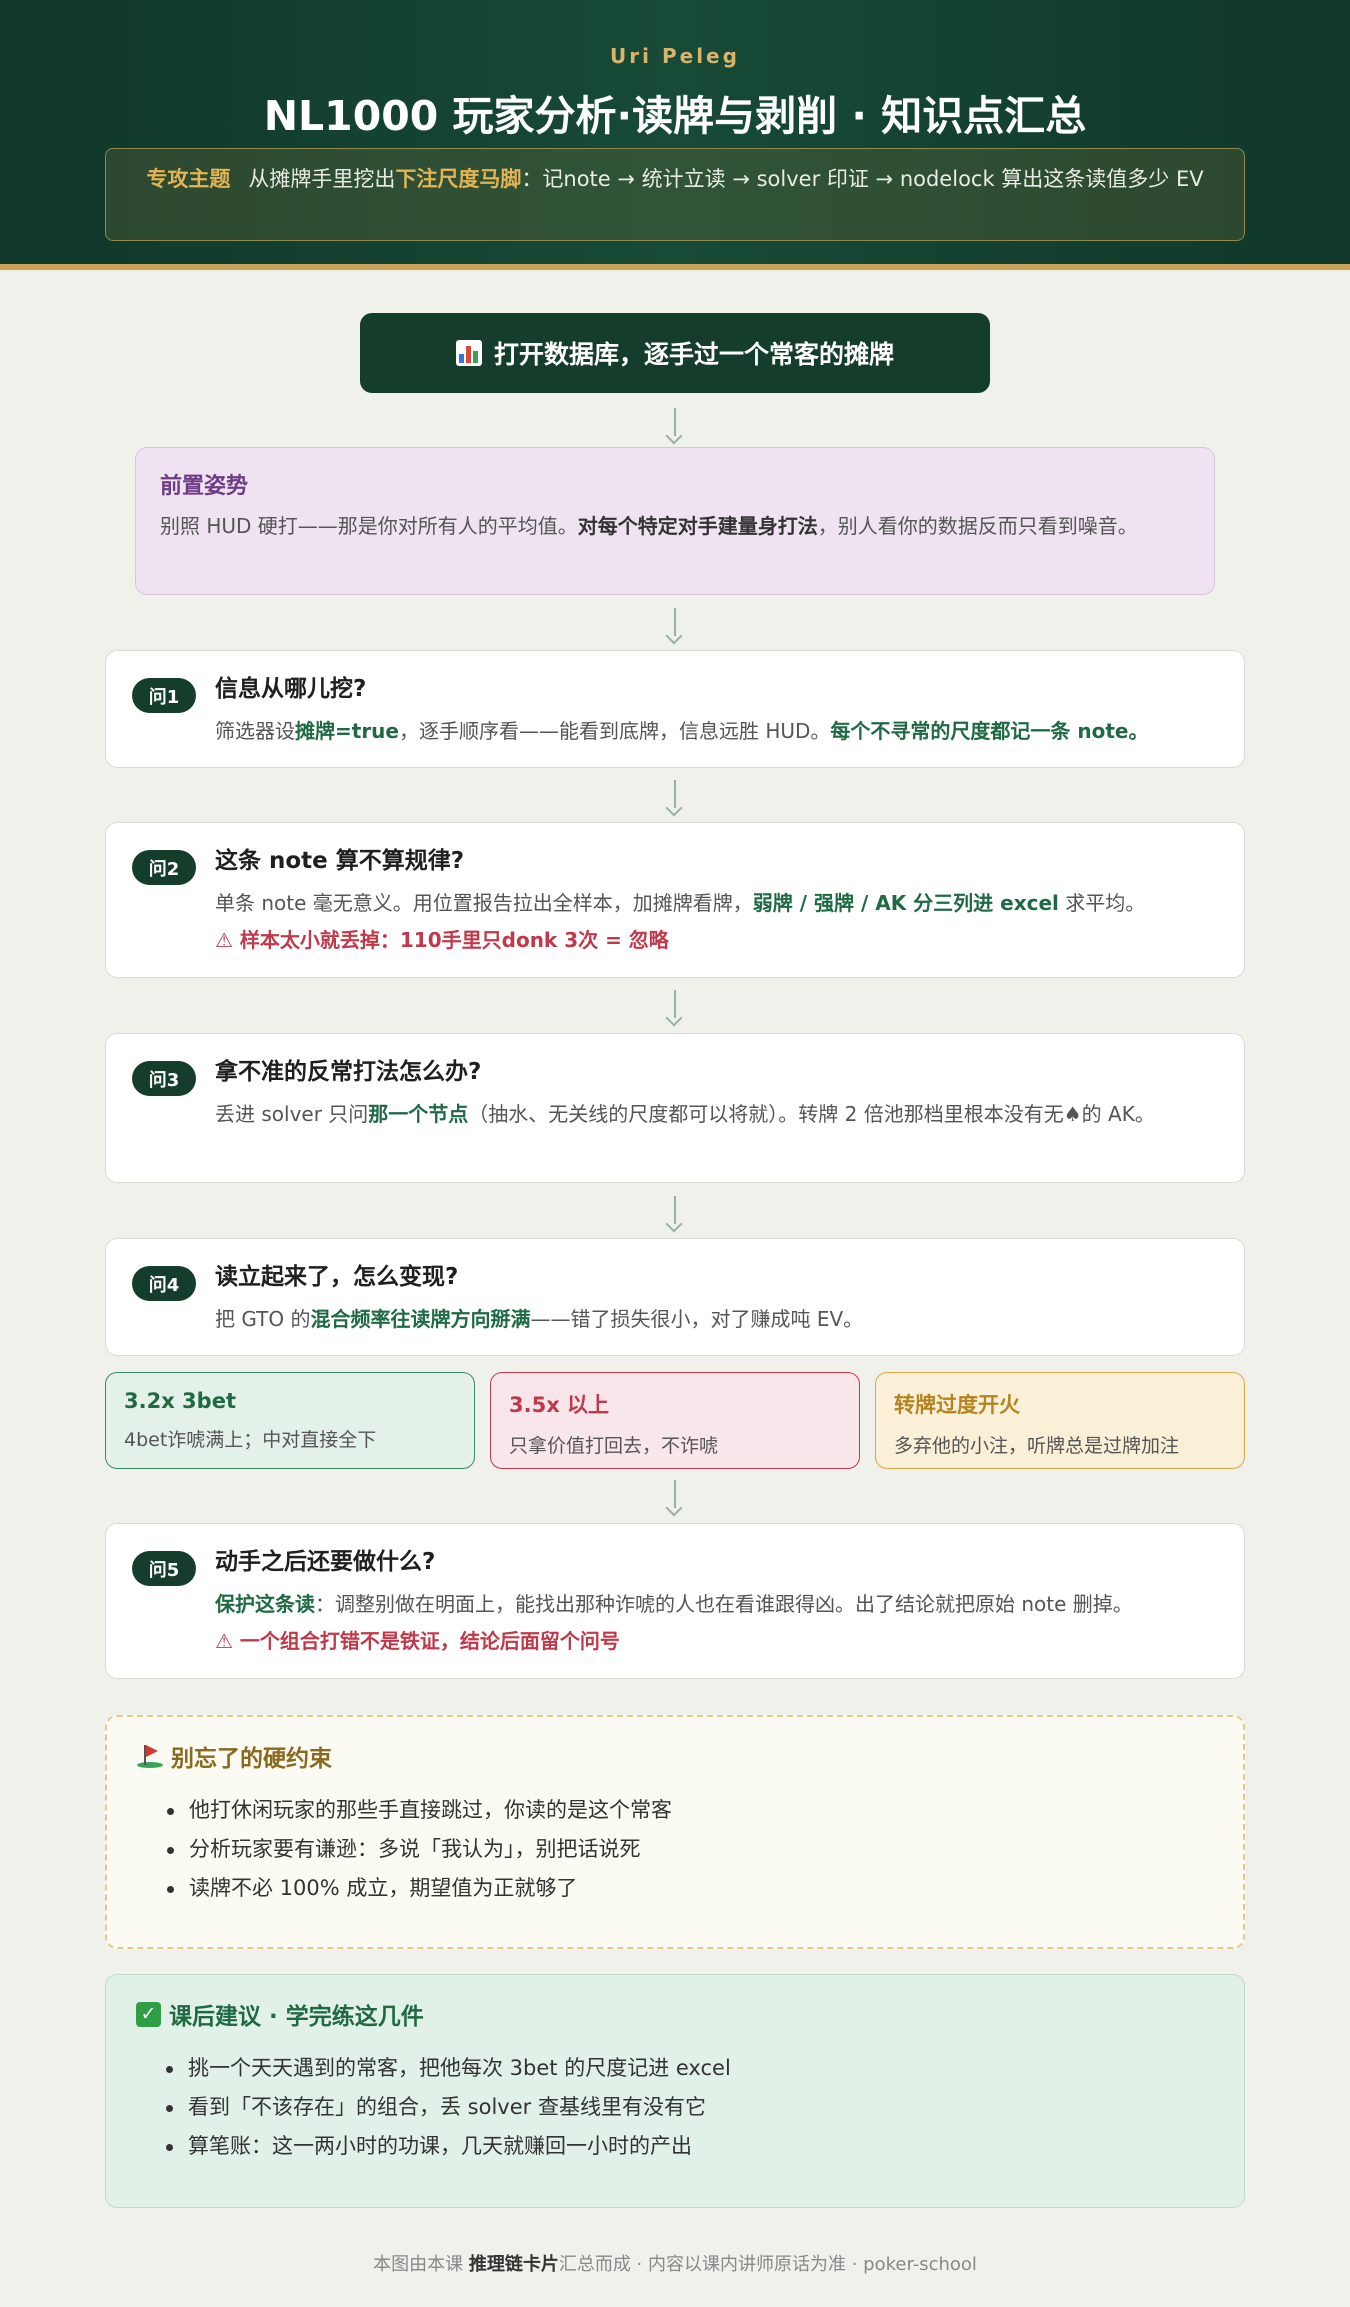  I want to click on list-item: 他打休闲玩家的那些手直接跳过，你读的是这个常客, so click(690, 1810).